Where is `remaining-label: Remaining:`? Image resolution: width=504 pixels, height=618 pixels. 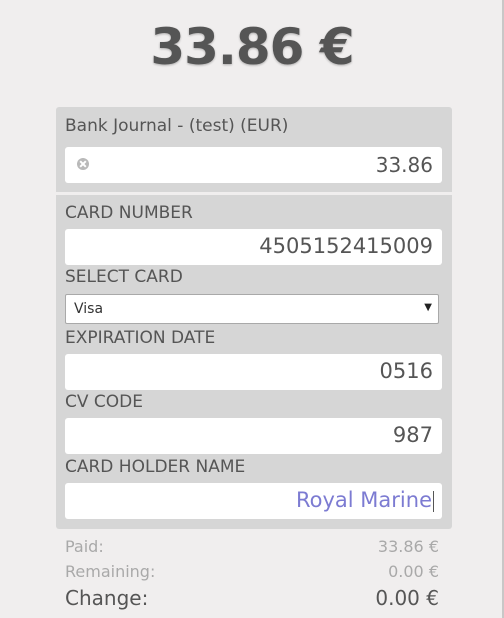 remaining-label: Remaining: is located at coordinates (110, 571).